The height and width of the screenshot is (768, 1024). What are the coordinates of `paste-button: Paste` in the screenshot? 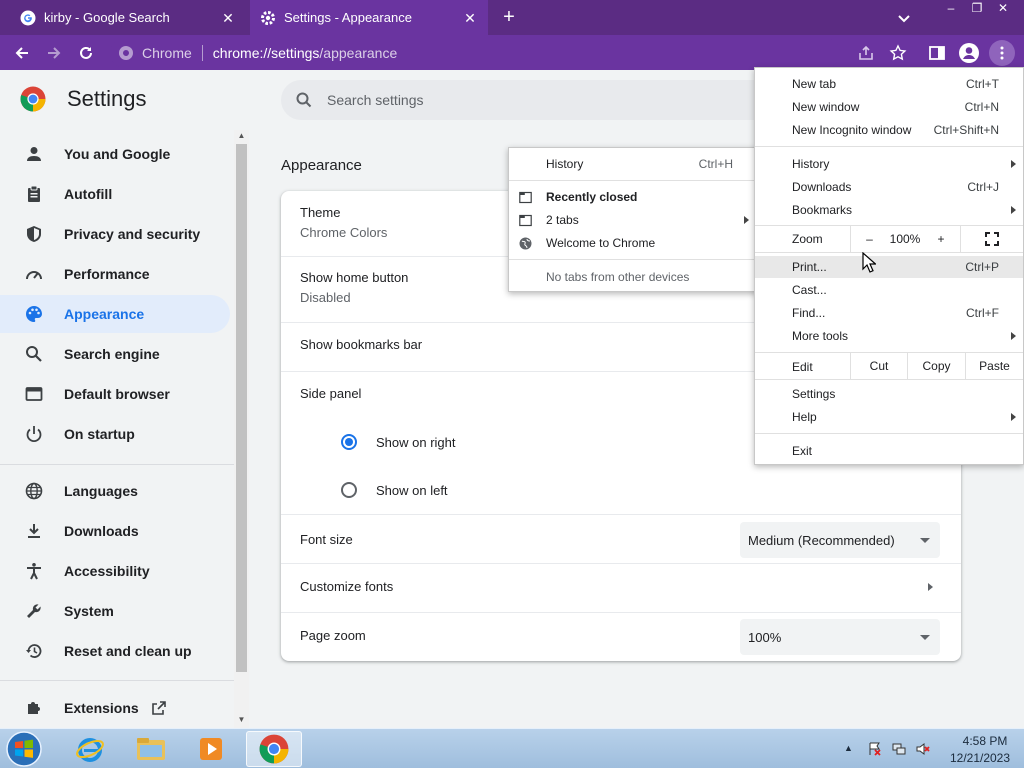 It's located at (994, 366).